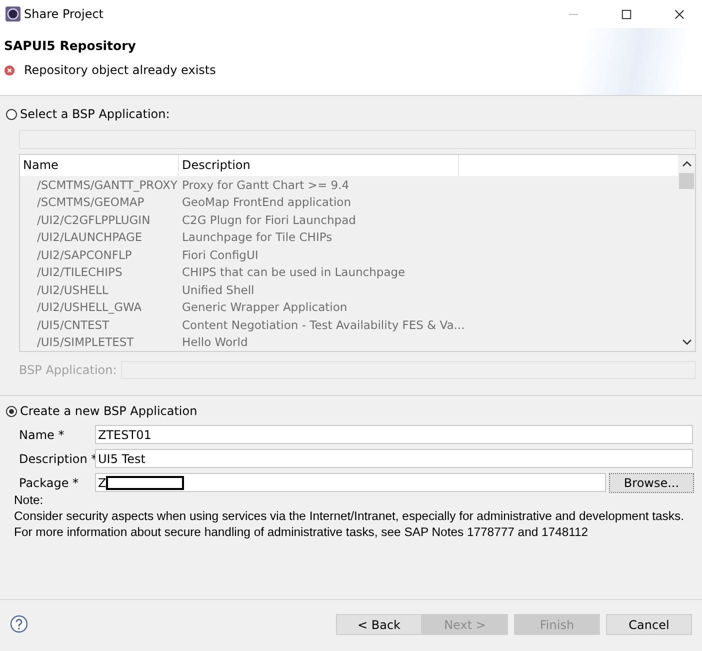  I want to click on table-cell-text: /SCMTMS/GANTT_PROXY, so click(107, 185).